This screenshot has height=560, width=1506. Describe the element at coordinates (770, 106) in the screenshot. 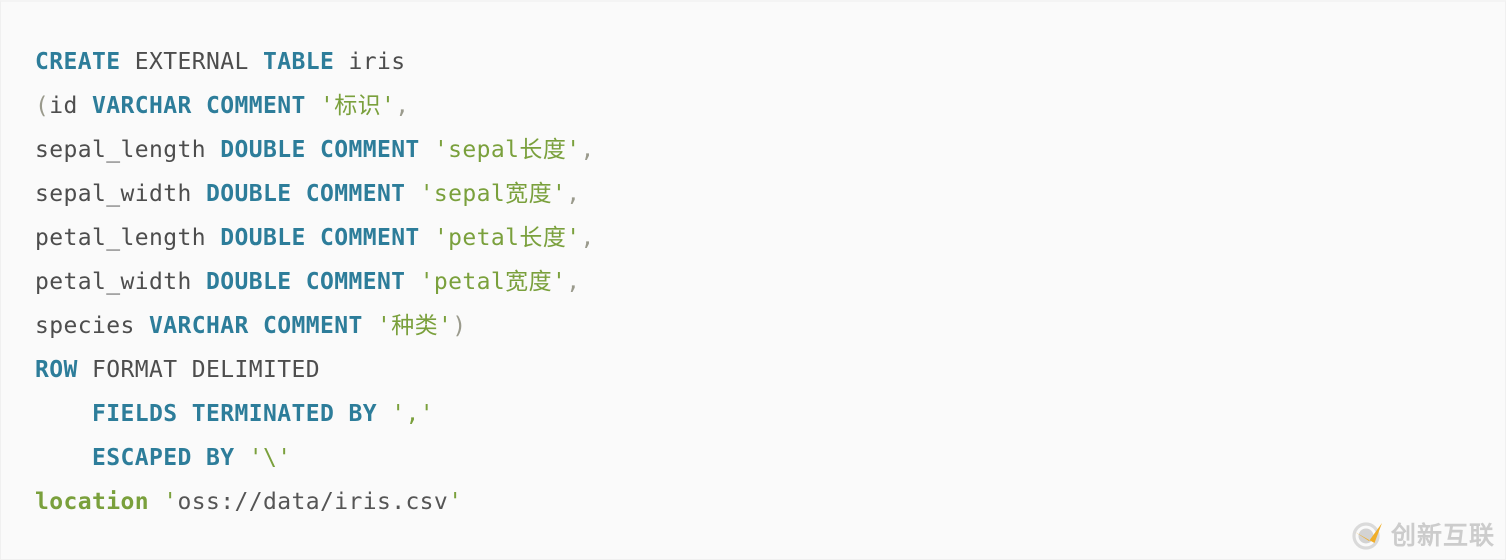

I see `code-line: (id VARCHAR COMMENT '标识',` at that location.